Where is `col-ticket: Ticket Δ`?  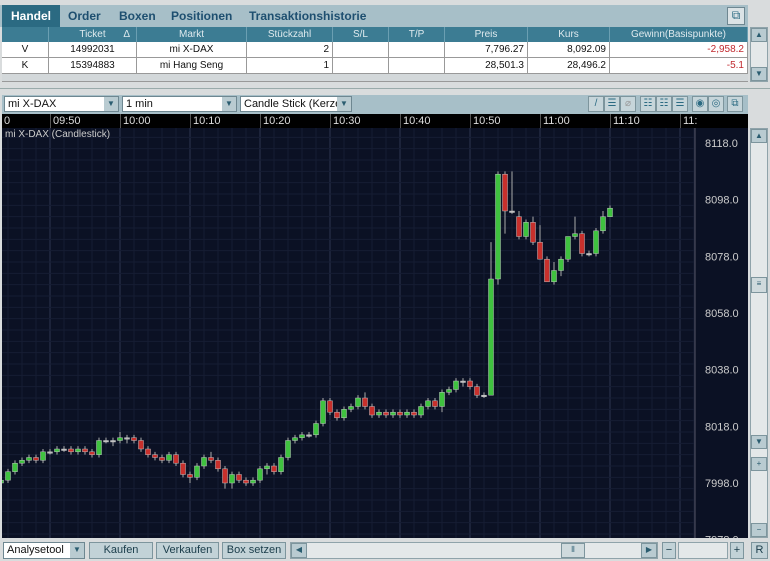
col-ticket: Ticket Δ is located at coordinates (93, 34).